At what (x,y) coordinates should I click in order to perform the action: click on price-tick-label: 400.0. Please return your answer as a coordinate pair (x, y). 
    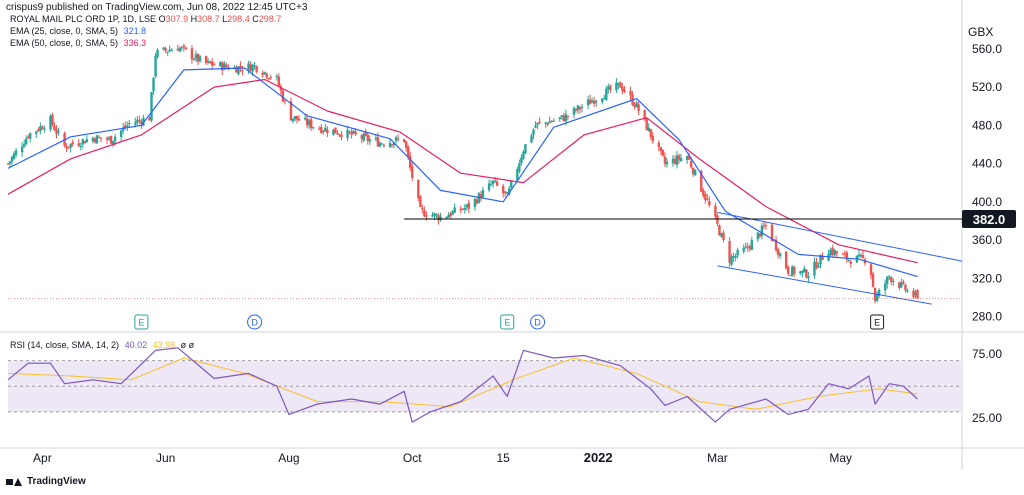
    Looking at the image, I should click on (987, 202).